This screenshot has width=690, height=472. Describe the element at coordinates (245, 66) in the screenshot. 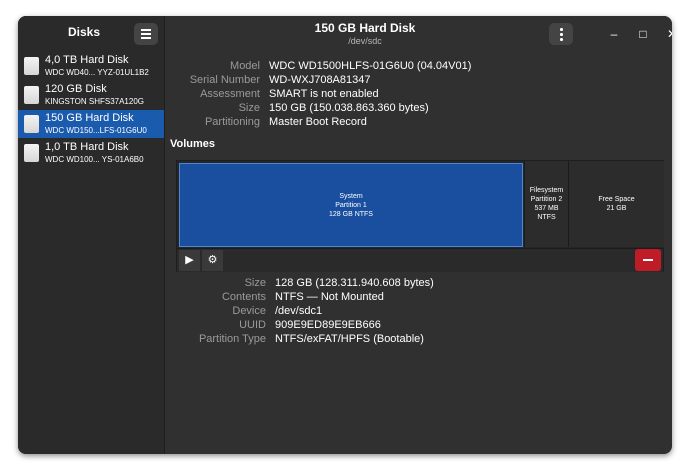

I see `model-label: Model` at that location.